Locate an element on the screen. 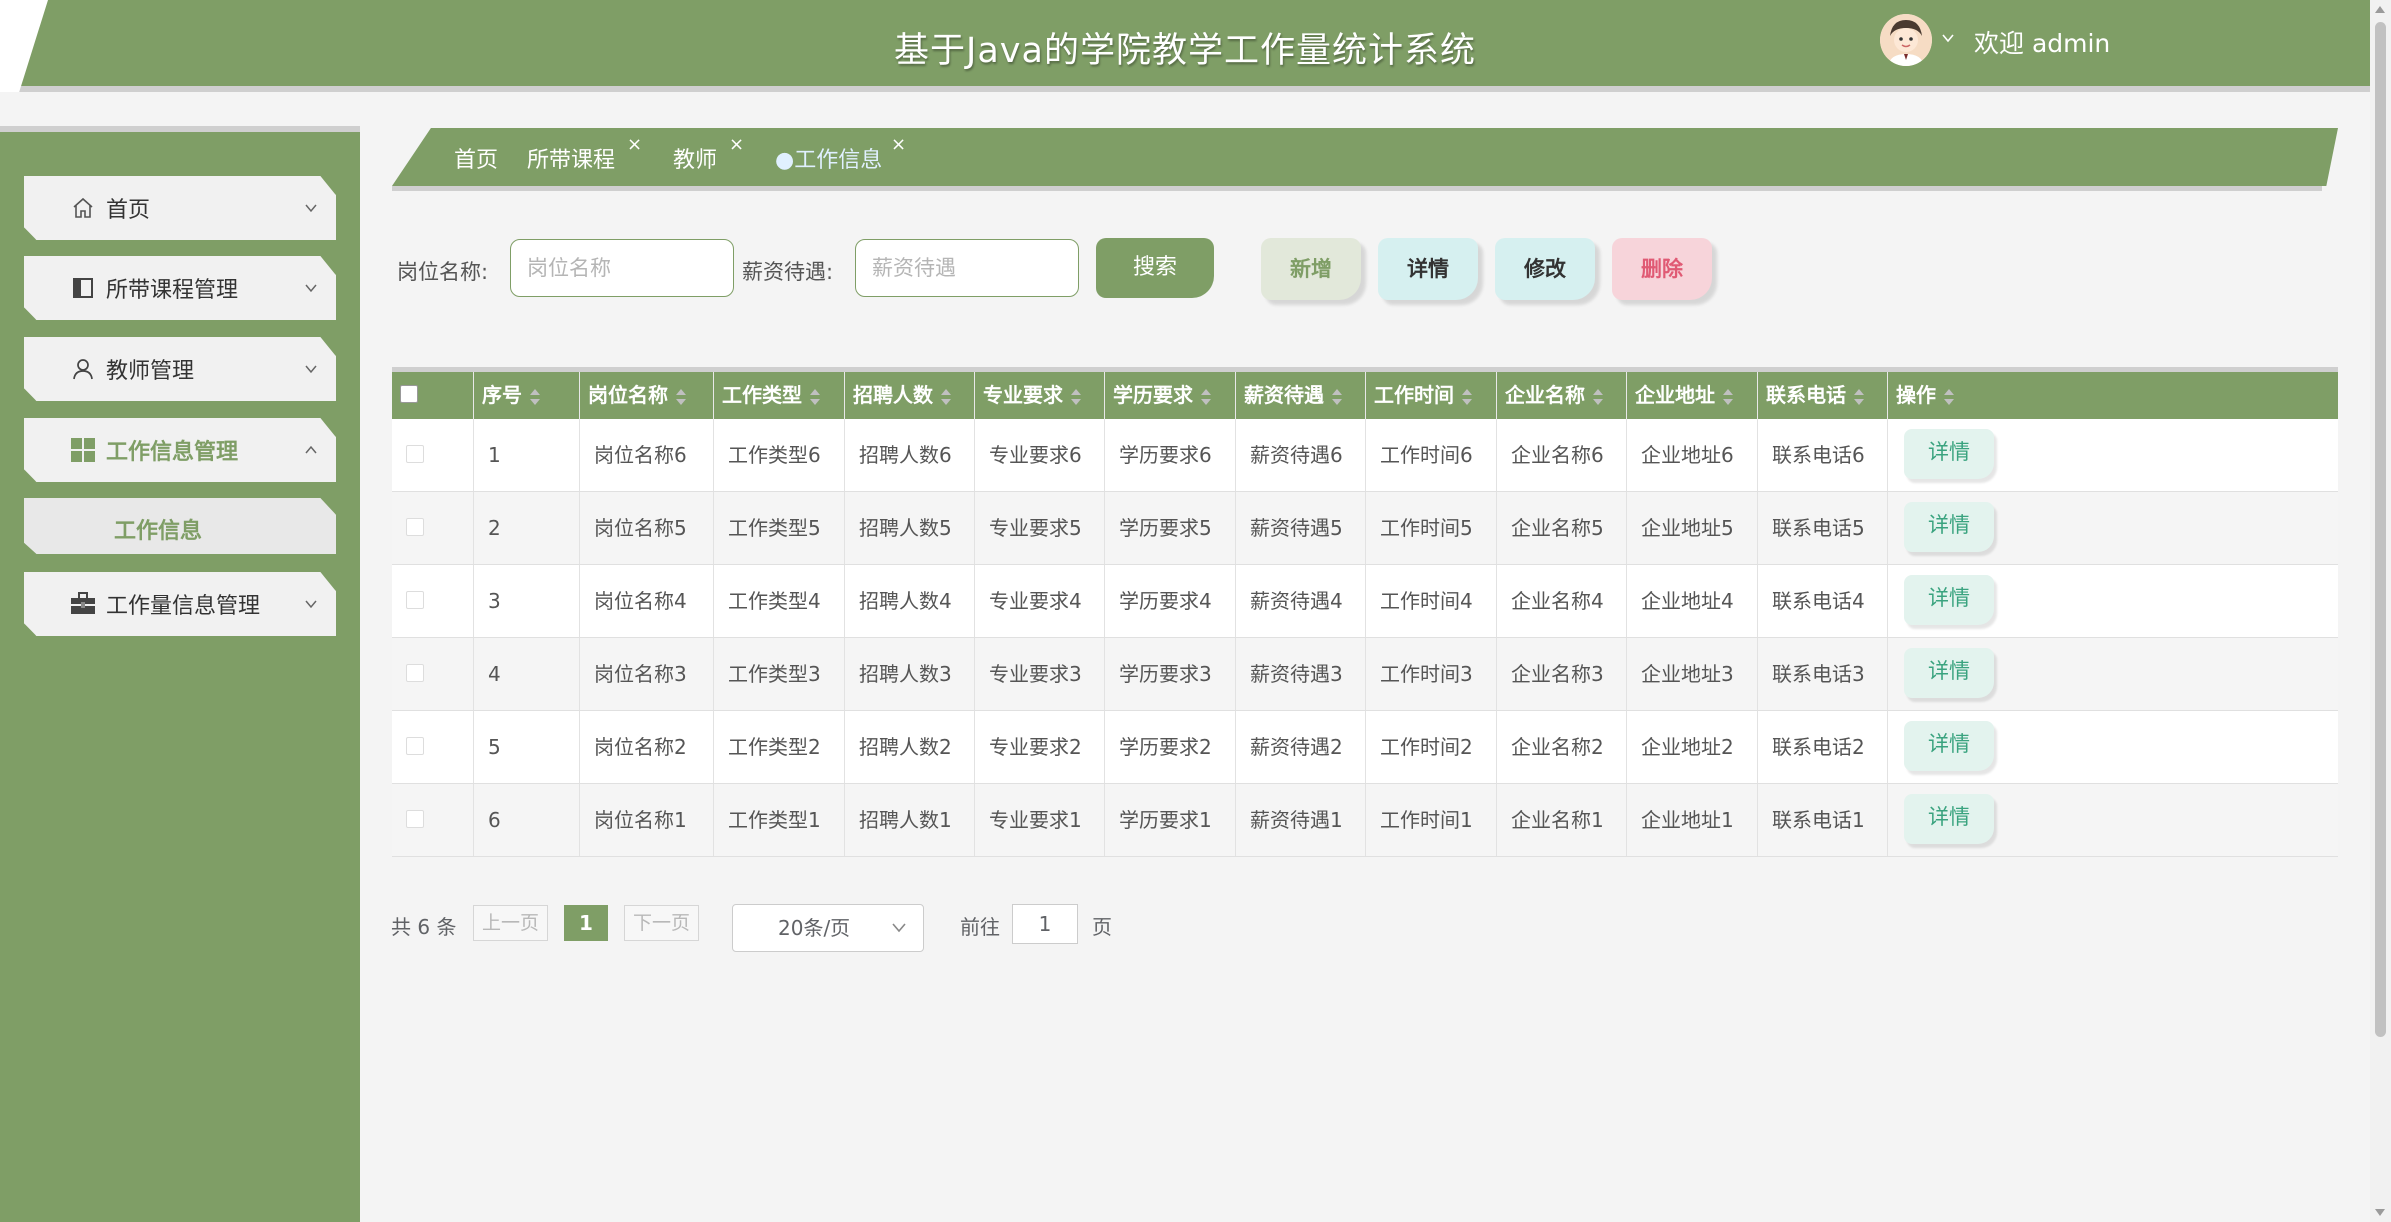 The width and height of the screenshot is (2391, 1222). cell-phone: 联系电话6 is located at coordinates (1823, 455).